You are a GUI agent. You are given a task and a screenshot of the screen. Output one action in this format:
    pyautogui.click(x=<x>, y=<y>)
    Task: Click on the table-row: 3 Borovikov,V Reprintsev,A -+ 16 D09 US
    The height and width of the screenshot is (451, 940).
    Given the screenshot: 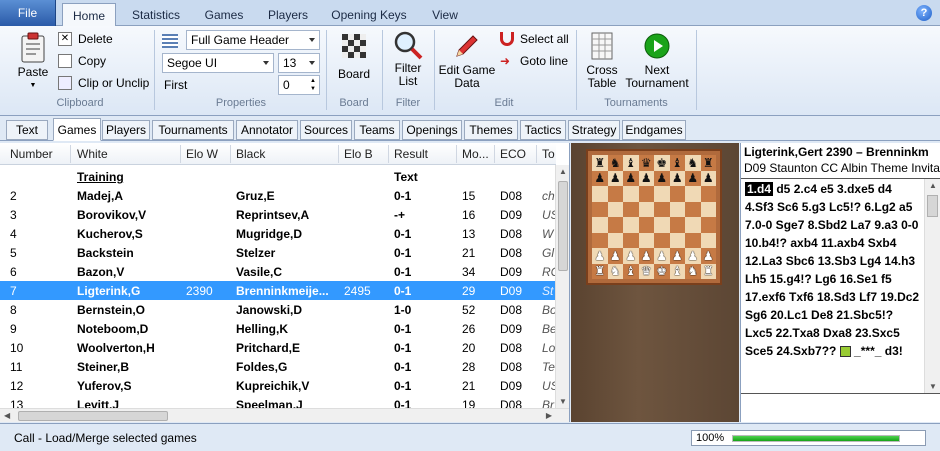 What is the action you would take?
    pyautogui.click(x=278, y=214)
    